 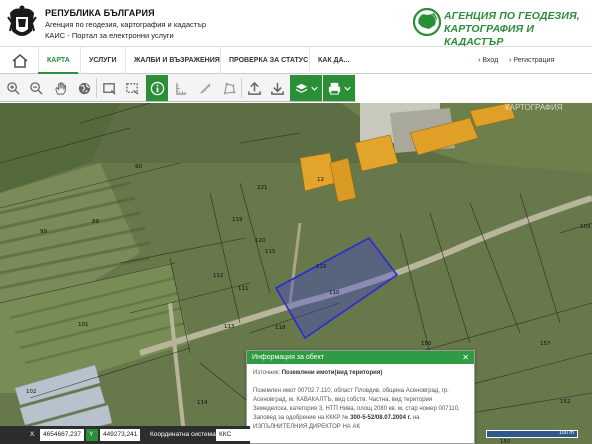 I want to click on y-coordinate-field: 449273,241, so click(x=120, y=435).